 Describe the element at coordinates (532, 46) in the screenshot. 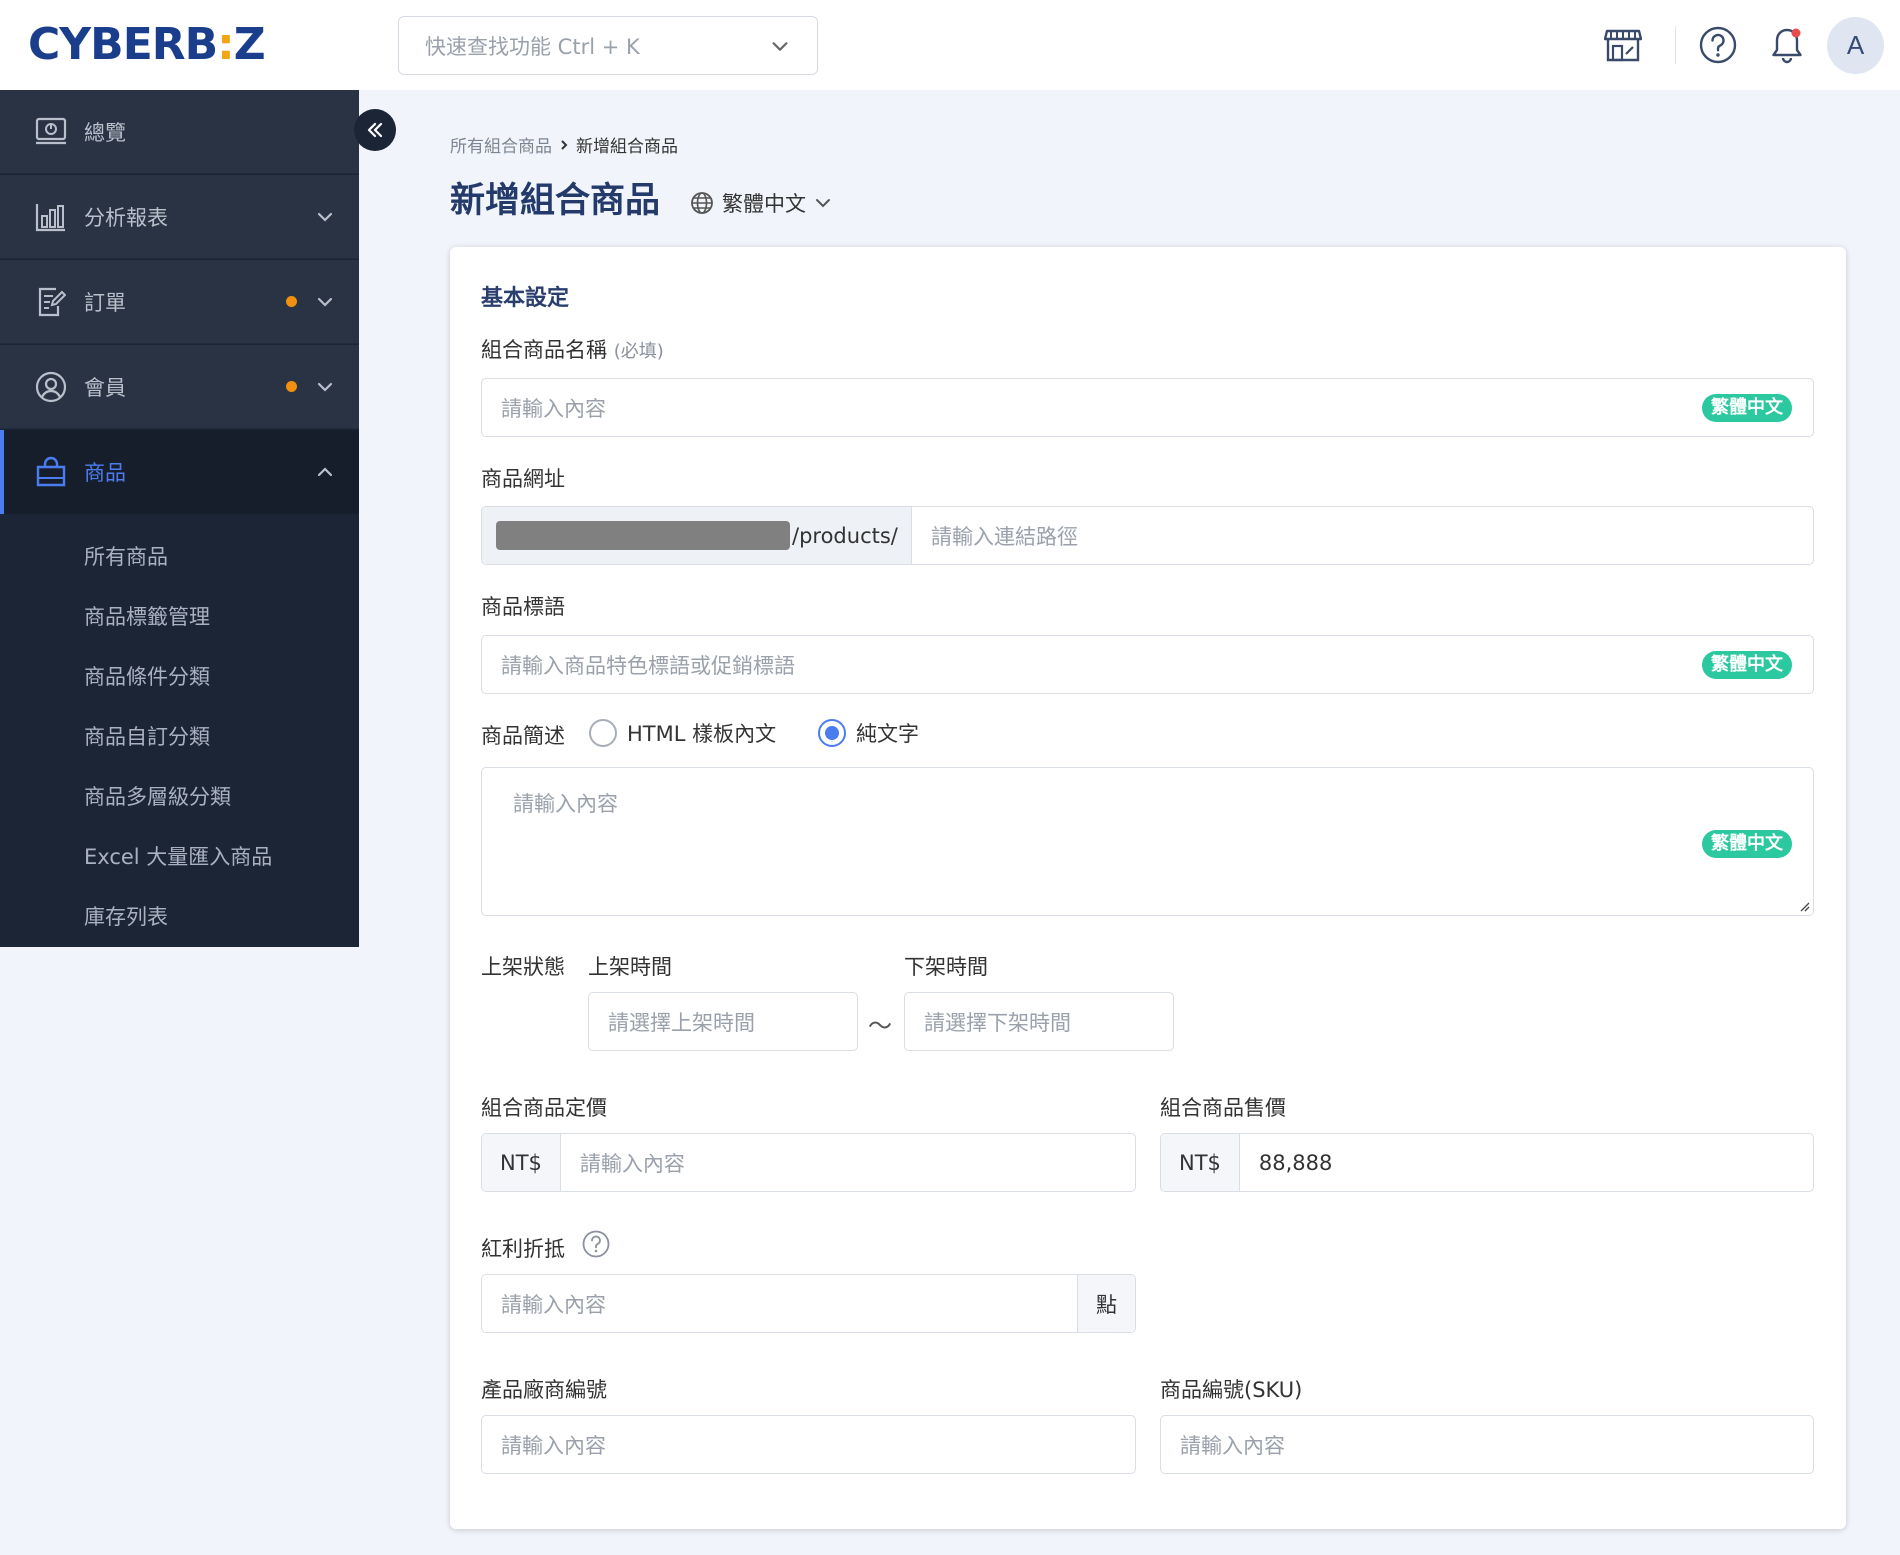

I see `quick-search-placeholder: 快速查找功能 Ctrl + K` at that location.